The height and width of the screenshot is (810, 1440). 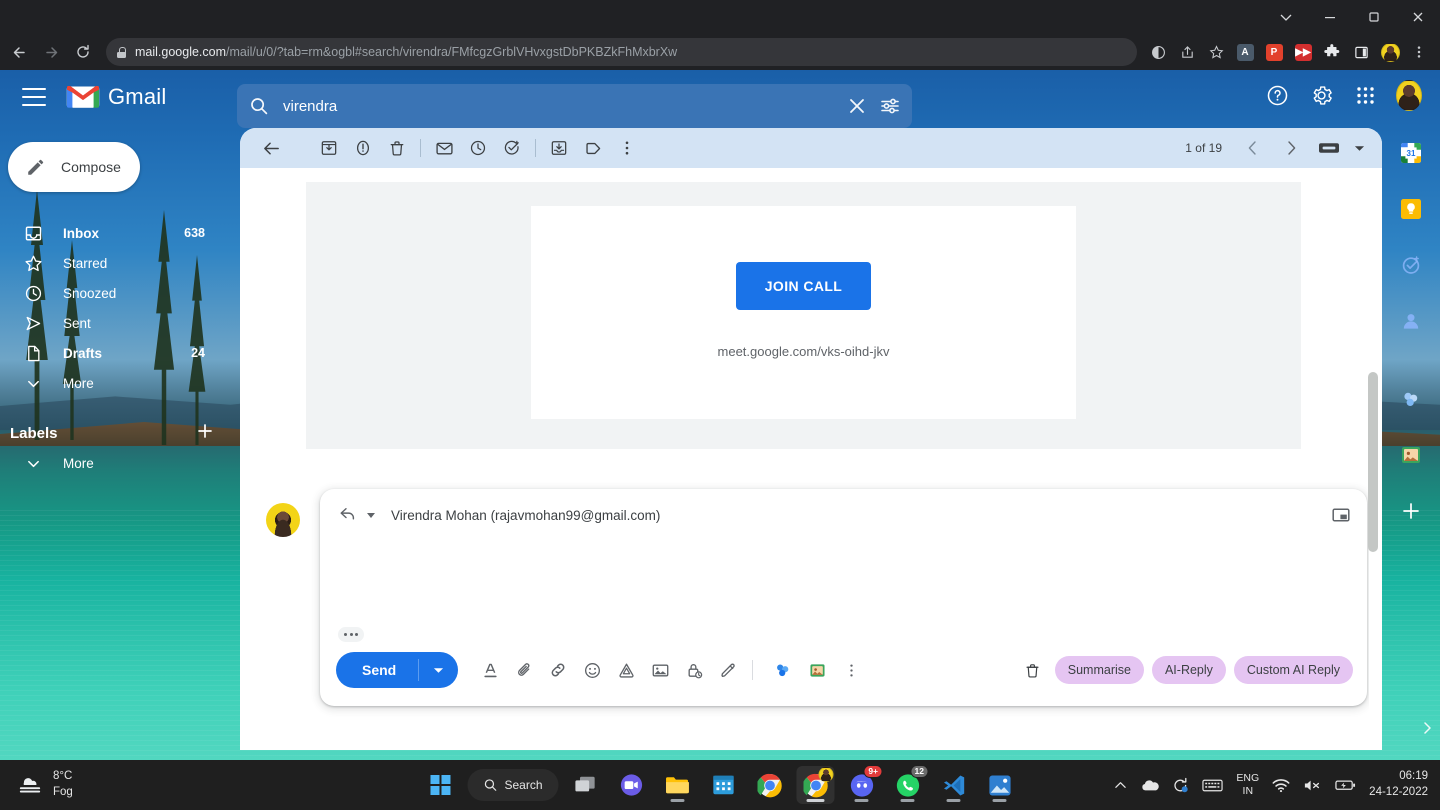 What do you see at coordinates (1398, 784) in the screenshot?
I see `clock: 06:19 24-12-2022` at bounding box center [1398, 784].